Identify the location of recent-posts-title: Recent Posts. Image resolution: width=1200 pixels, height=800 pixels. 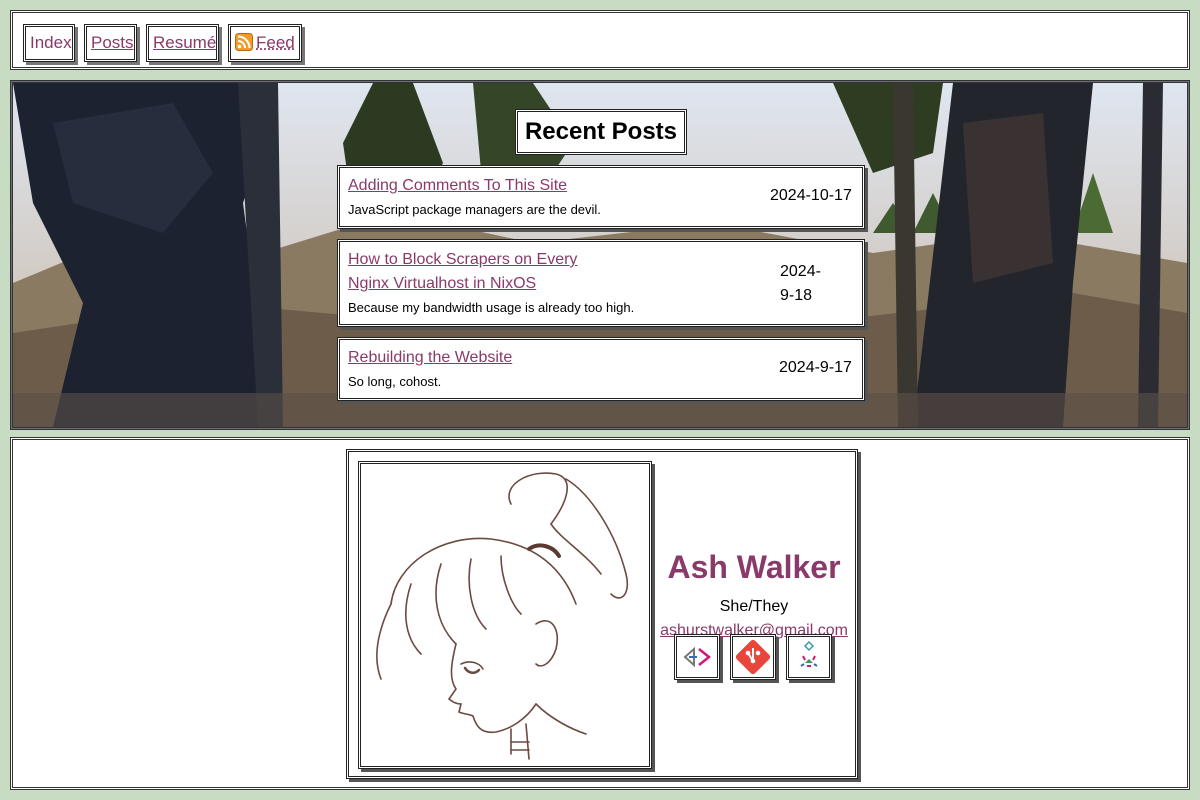
(601, 132).